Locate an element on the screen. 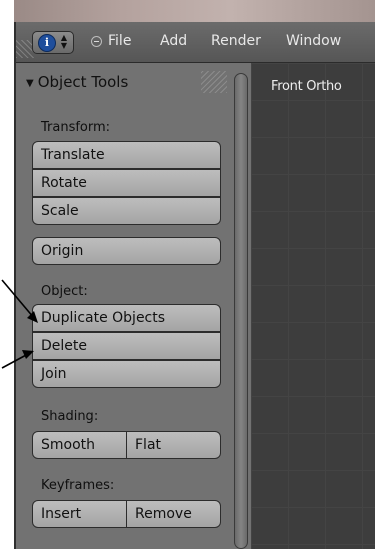 The image size is (375, 549). smooth-button: Smooth is located at coordinates (79, 445).